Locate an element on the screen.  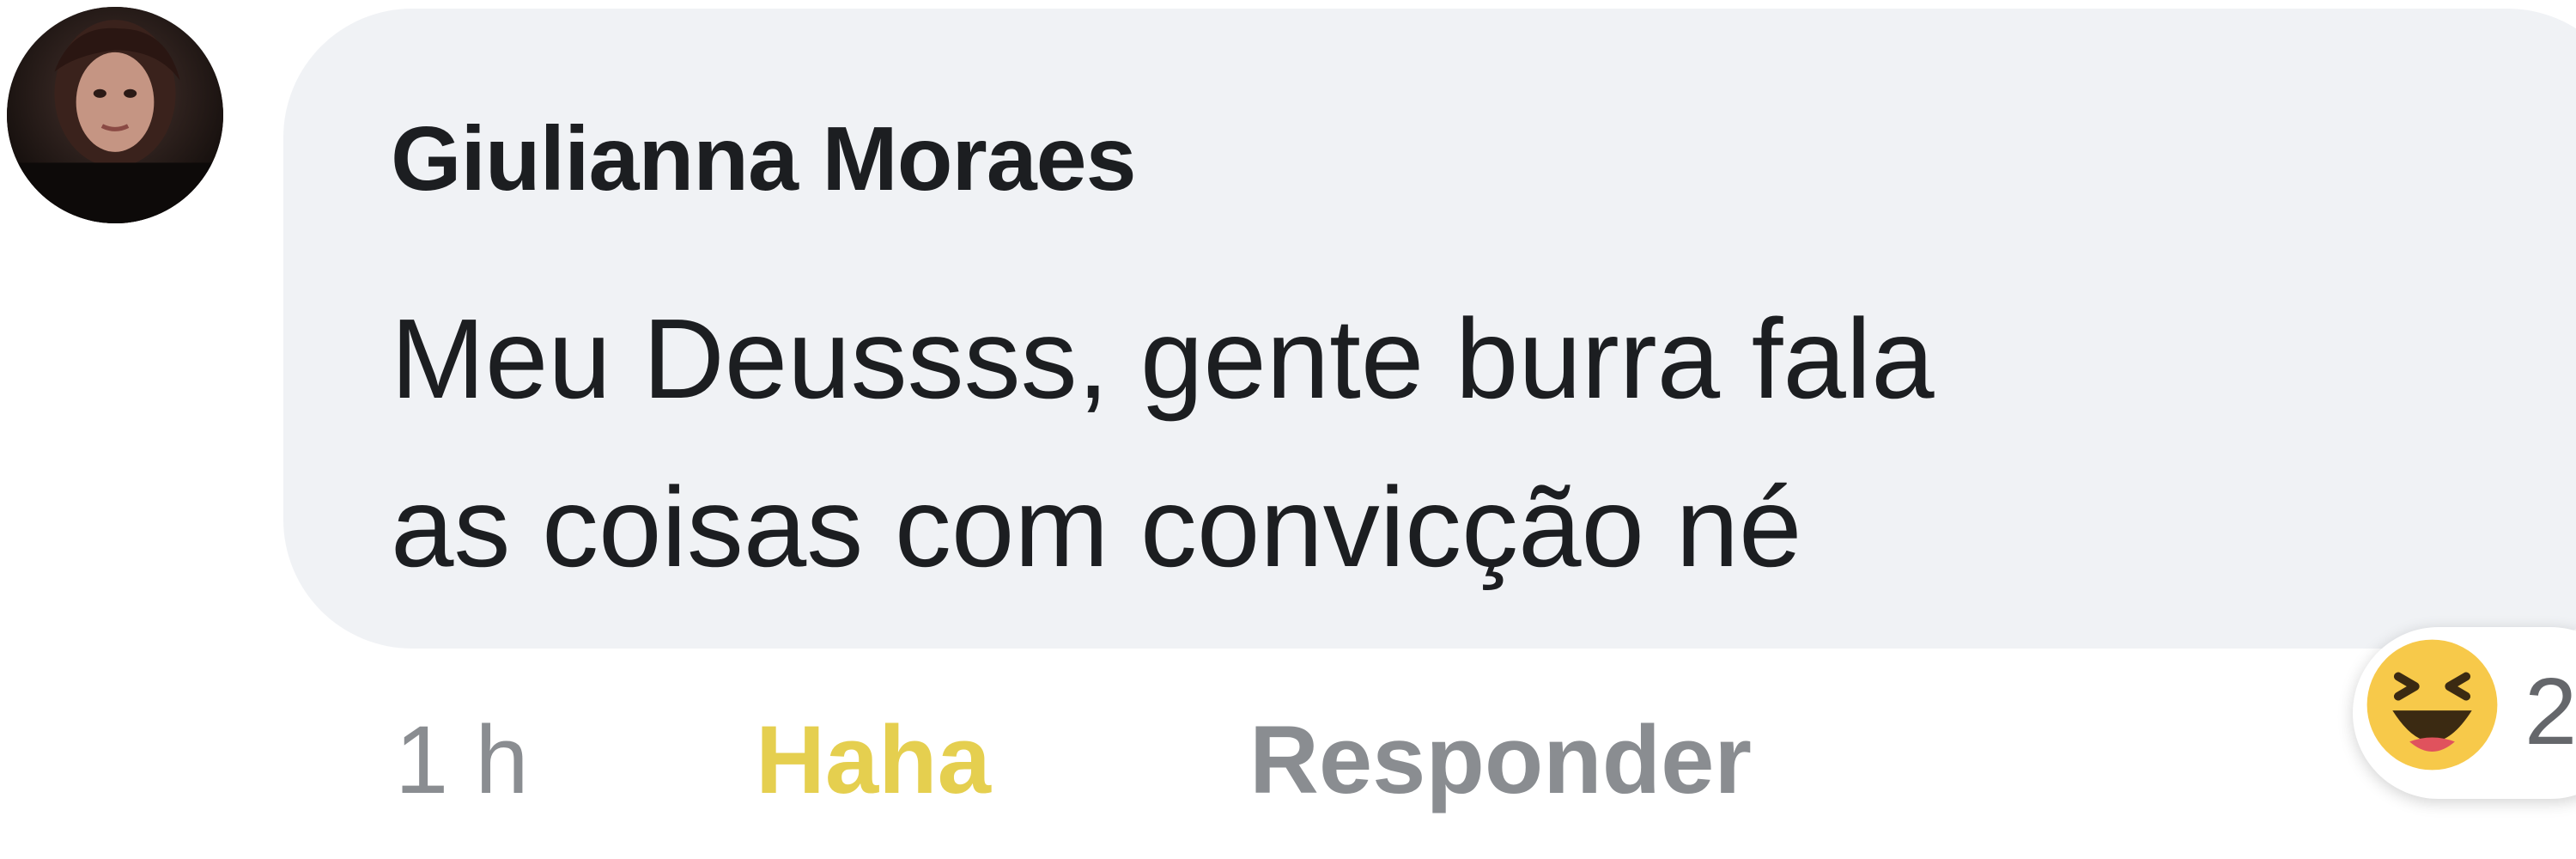
haha-emoji-icon is located at coordinates (2432, 705).